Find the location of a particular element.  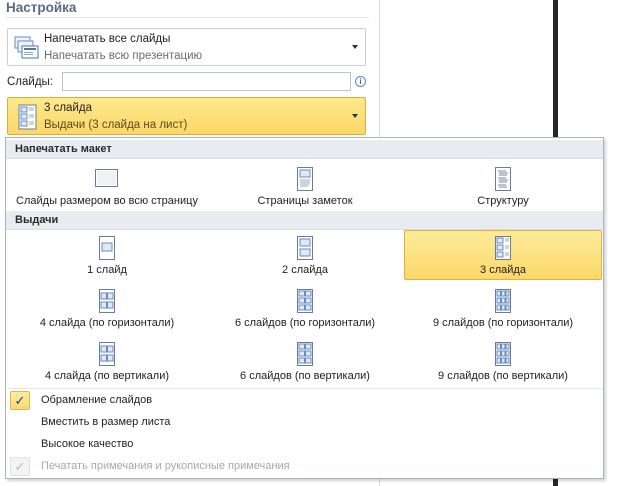

print-layout-title: 3 слайда is located at coordinates (68, 108).